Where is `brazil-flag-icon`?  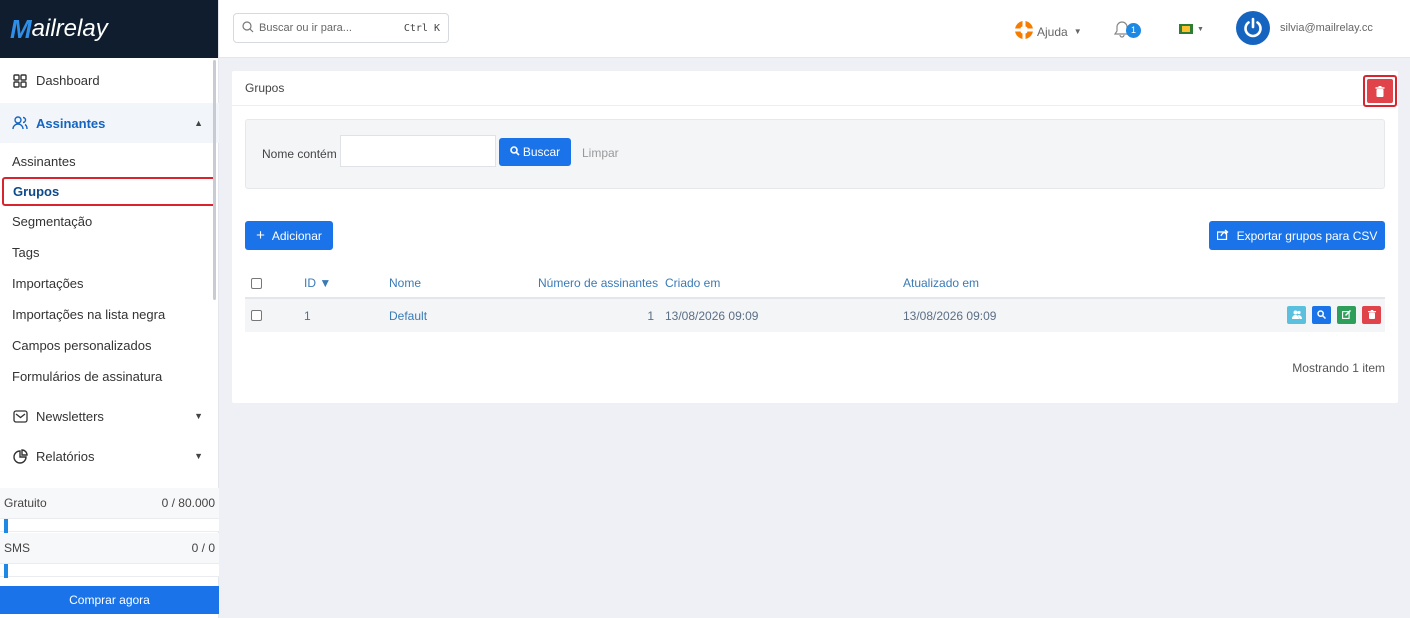 brazil-flag-icon is located at coordinates (1186, 29).